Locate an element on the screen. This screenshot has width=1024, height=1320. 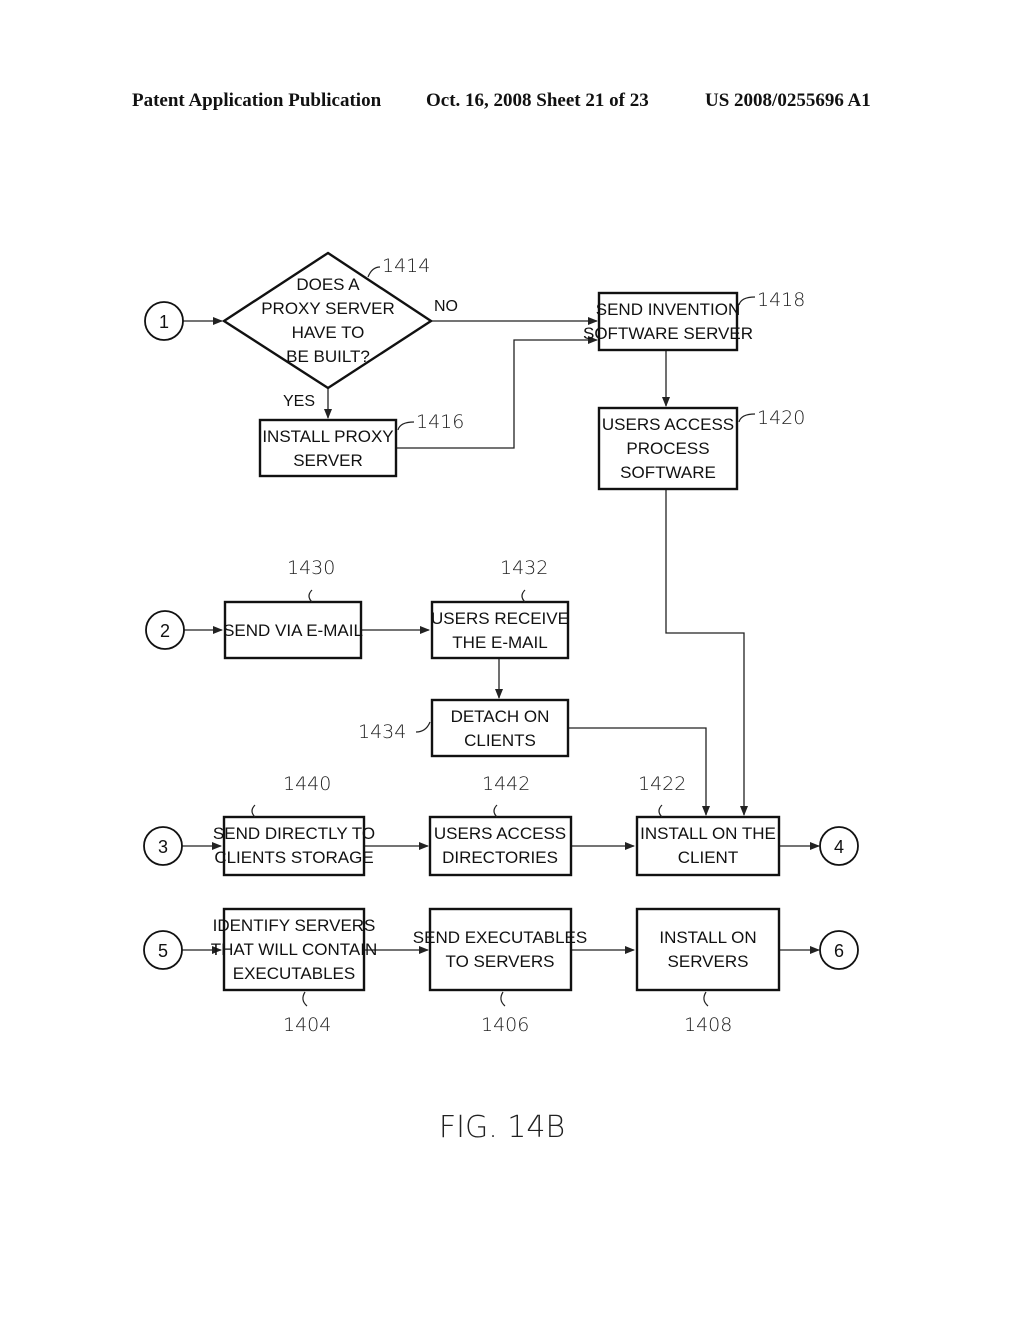
connector-4-label: 4 is located at coordinates (839, 847).